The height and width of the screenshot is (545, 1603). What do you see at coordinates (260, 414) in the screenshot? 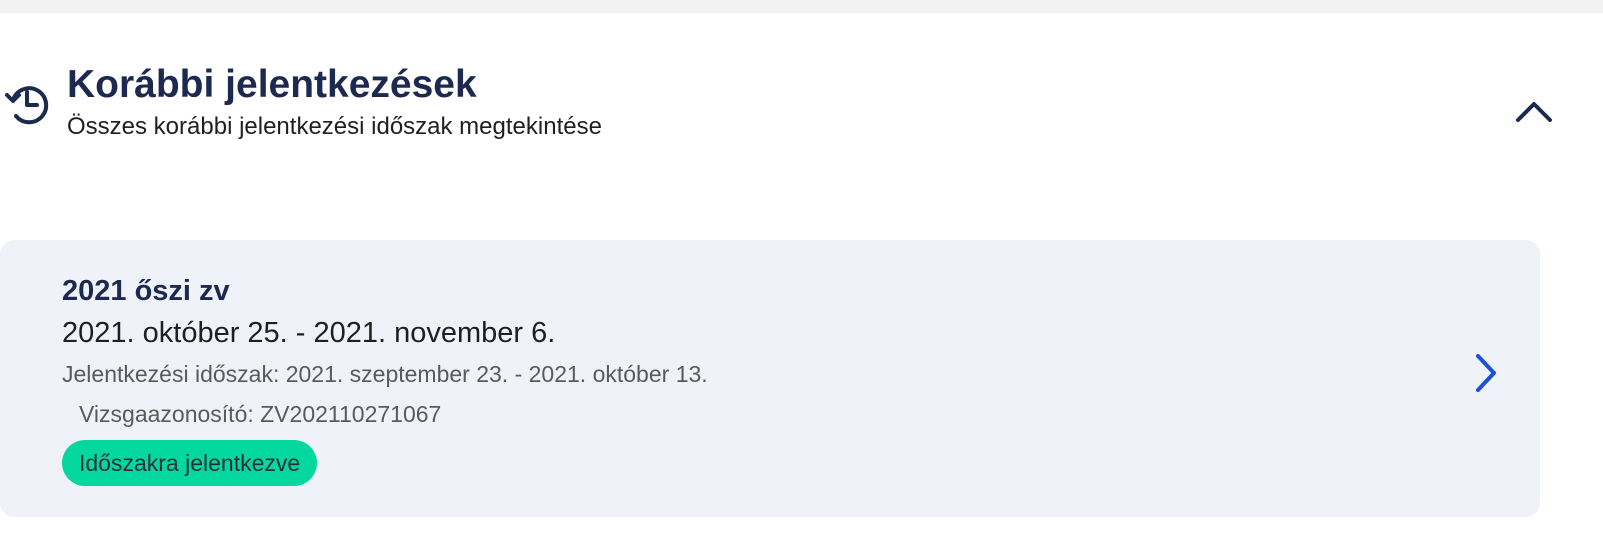
I see `exam-id: Vizsgaazonosító: ZV202110271067` at bounding box center [260, 414].